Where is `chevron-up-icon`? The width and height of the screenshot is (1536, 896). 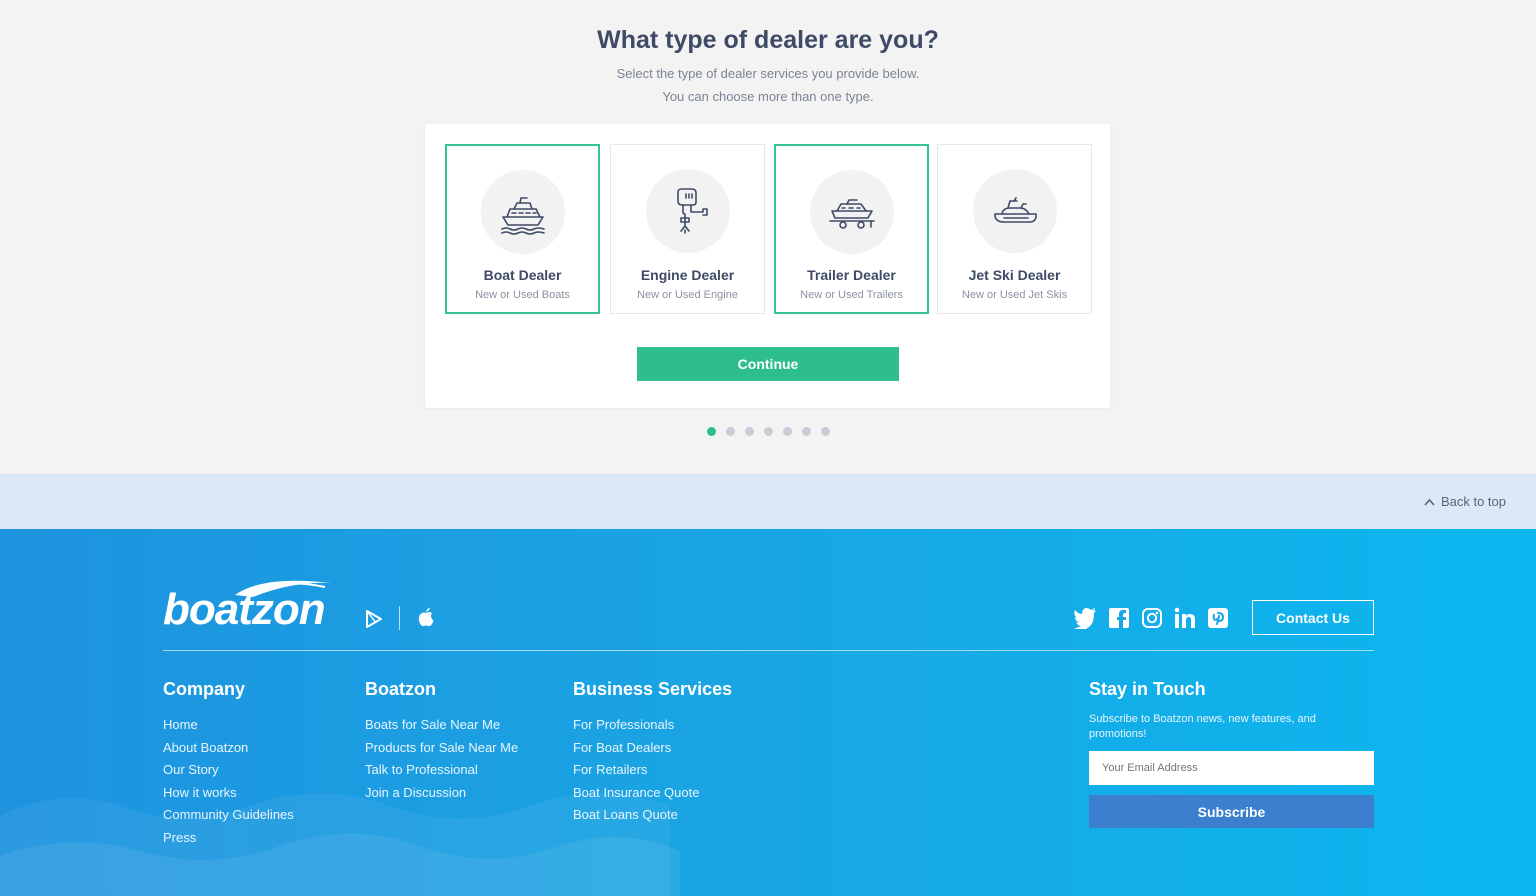
chevron-up-icon is located at coordinates (1429, 501).